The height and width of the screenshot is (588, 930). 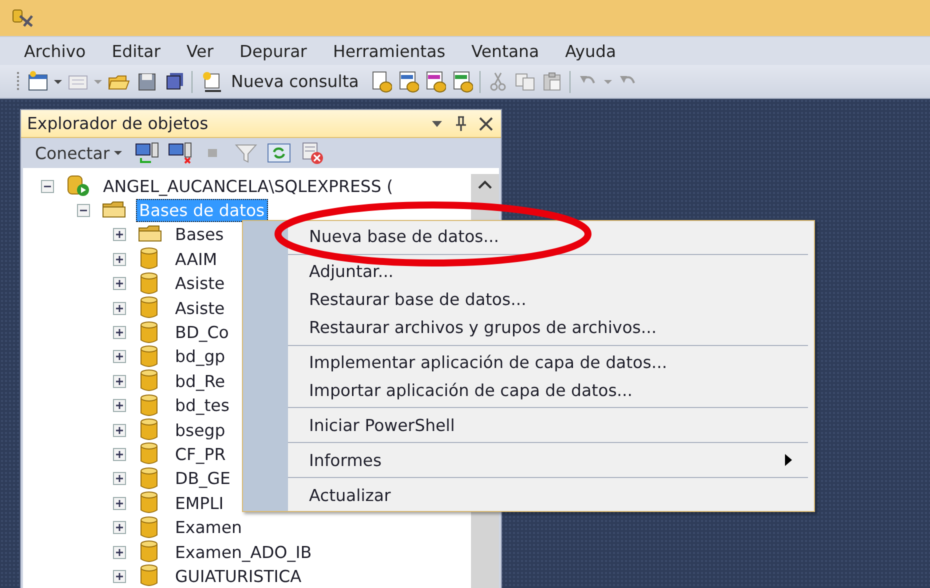 I want to click on menu-item: Ver, so click(x=200, y=51).